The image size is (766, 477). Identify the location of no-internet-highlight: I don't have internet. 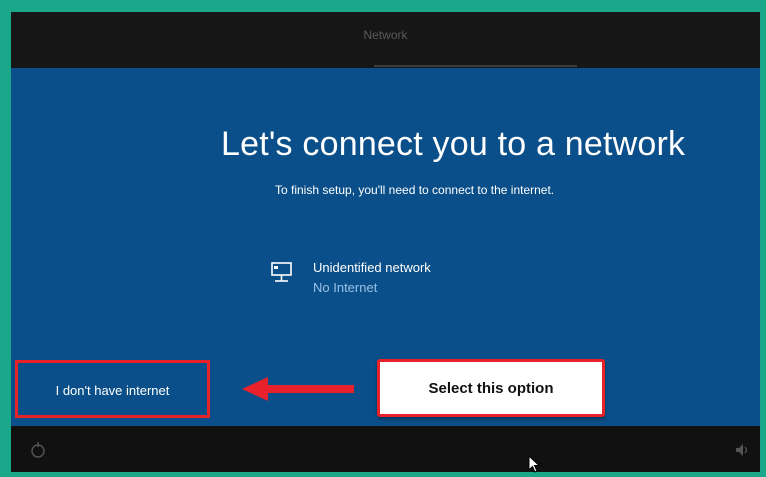
(112, 389).